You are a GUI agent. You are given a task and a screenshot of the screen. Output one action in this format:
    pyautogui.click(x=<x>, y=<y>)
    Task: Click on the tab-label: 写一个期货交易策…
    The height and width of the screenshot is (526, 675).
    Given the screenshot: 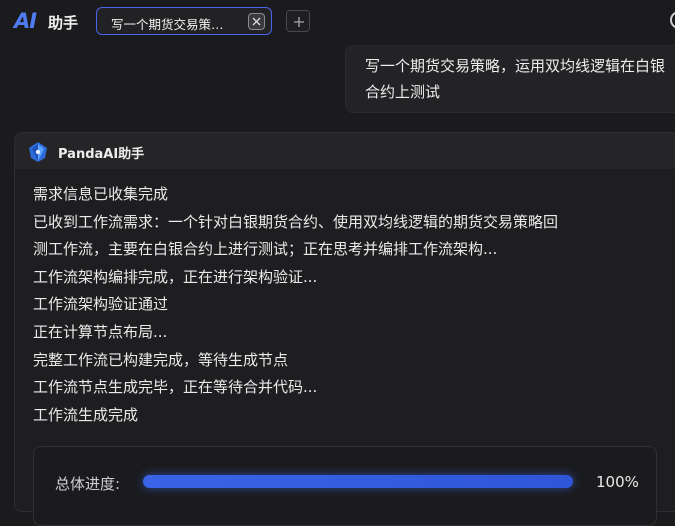 What is the action you would take?
    pyautogui.click(x=167, y=24)
    